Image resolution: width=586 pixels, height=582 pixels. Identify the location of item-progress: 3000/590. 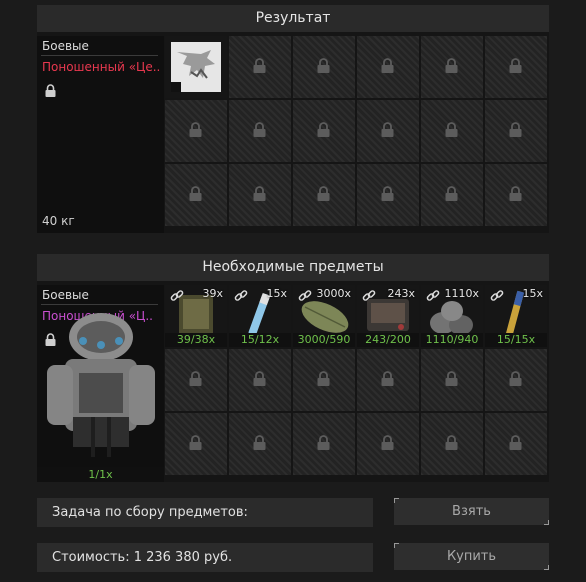
(324, 340).